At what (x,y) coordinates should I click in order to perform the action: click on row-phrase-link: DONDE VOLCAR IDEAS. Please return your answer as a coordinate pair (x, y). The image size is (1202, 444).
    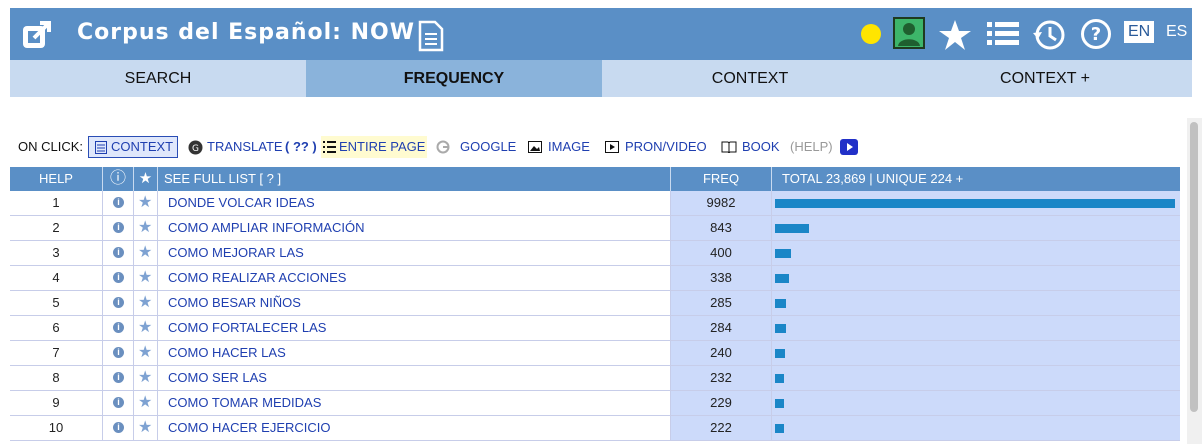
    Looking at the image, I should click on (414, 203).